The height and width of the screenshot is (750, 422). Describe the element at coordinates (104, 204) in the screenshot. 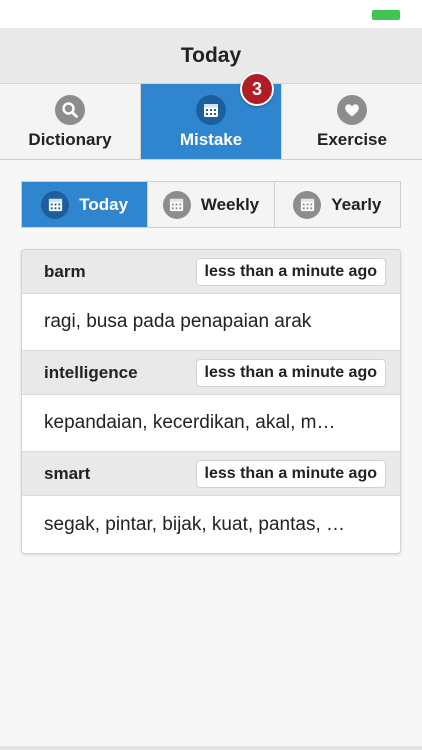

I see `segment-today-label: Today` at that location.